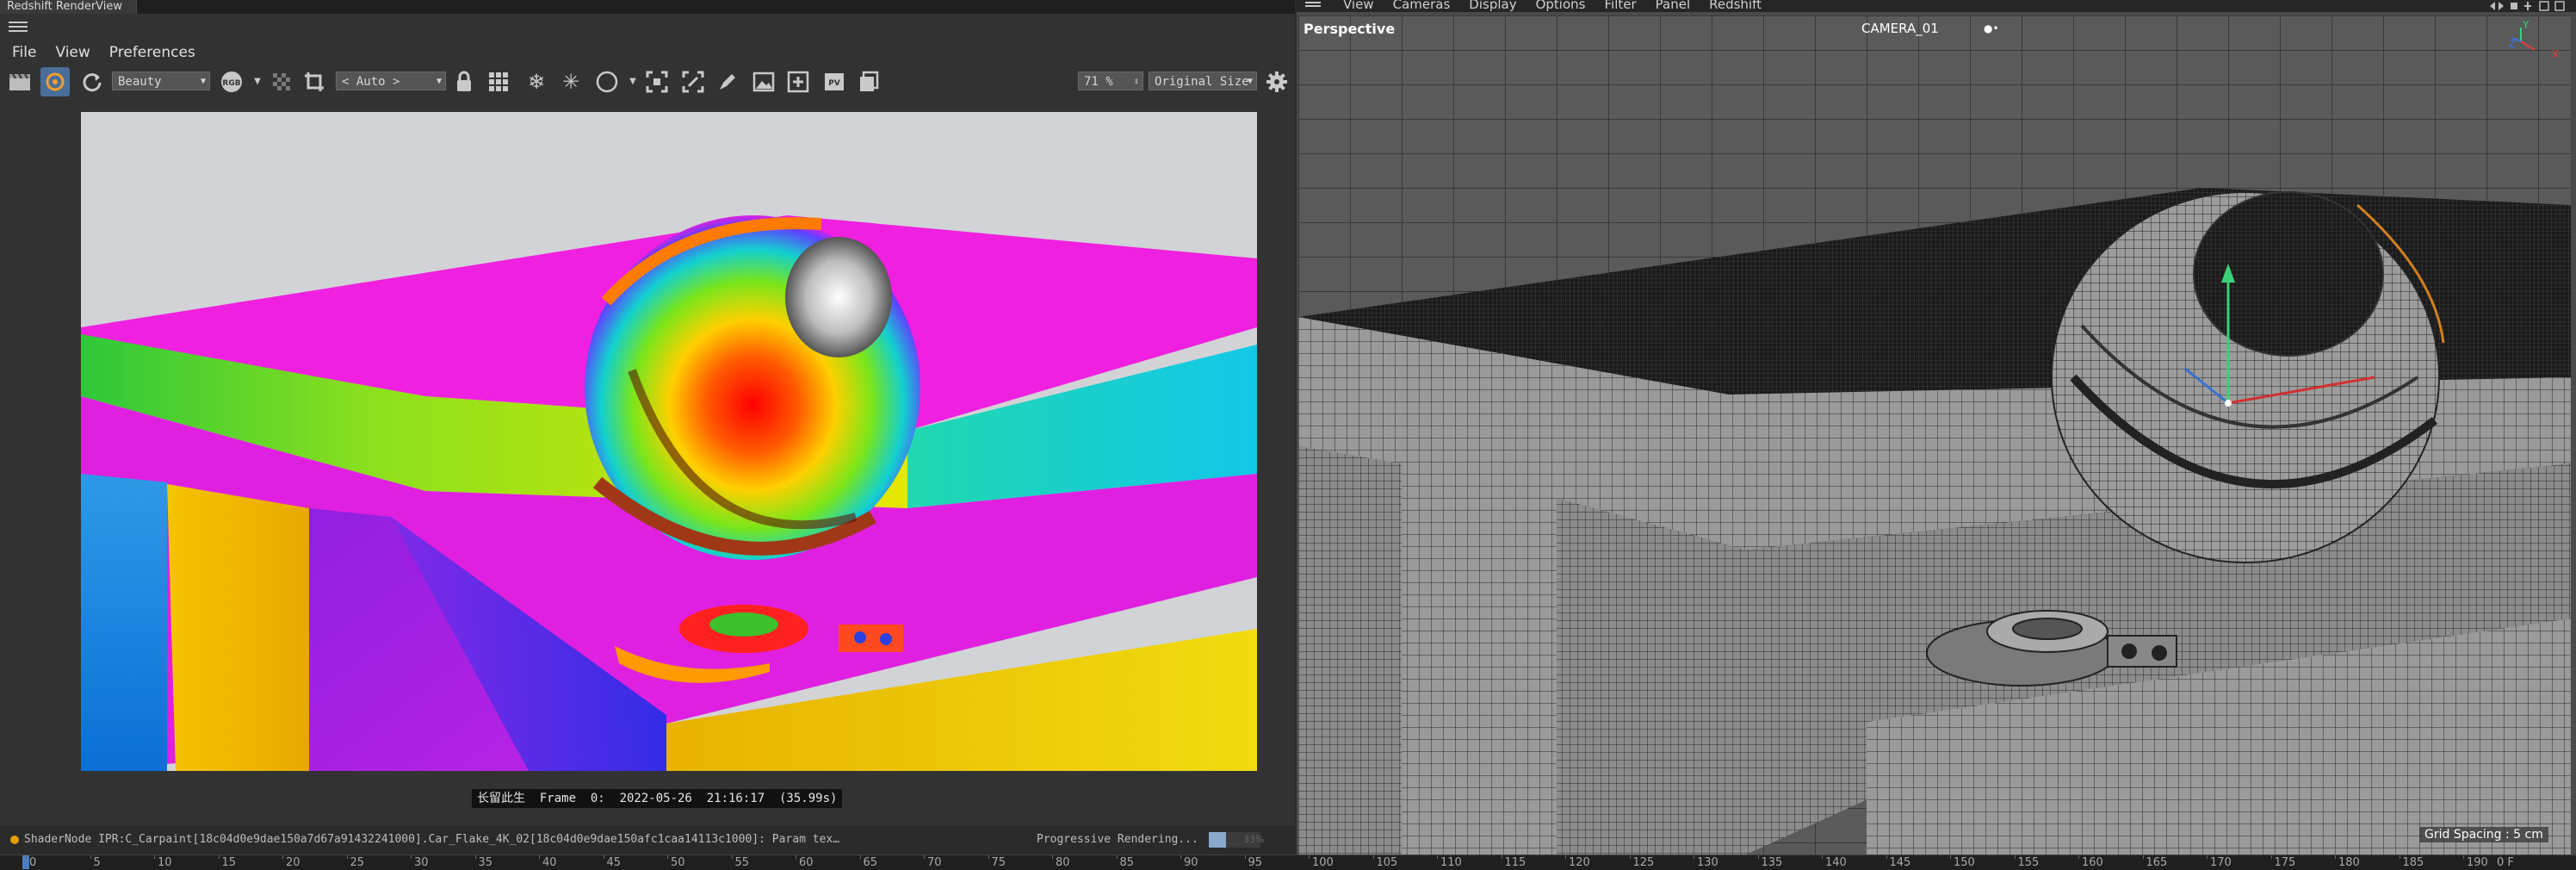 The width and height of the screenshot is (2576, 870). What do you see at coordinates (1620, 5) in the screenshot?
I see `vp-menu-filter: Filter` at bounding box center [1620, 5].